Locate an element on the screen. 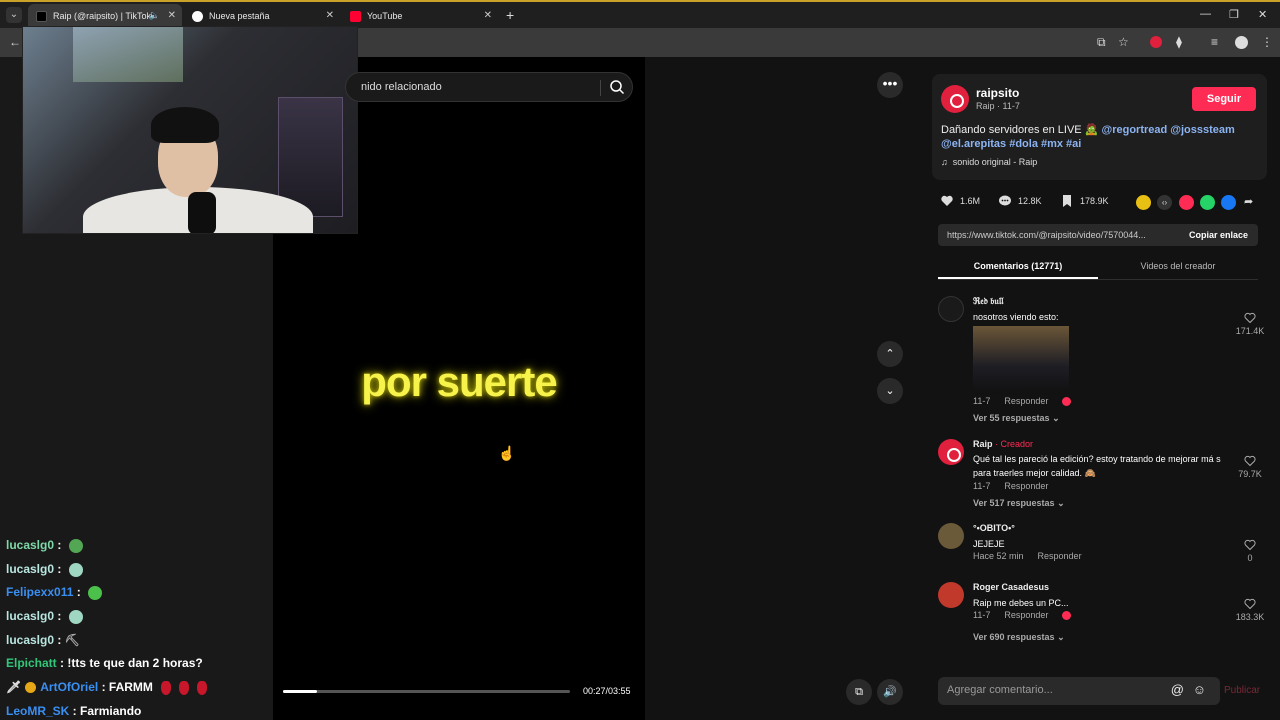 The width and height of the screenshot is (1280, 720). panel-tabs: Comentarios (12771) Videos del creador is located at coordinates (1098, 268).